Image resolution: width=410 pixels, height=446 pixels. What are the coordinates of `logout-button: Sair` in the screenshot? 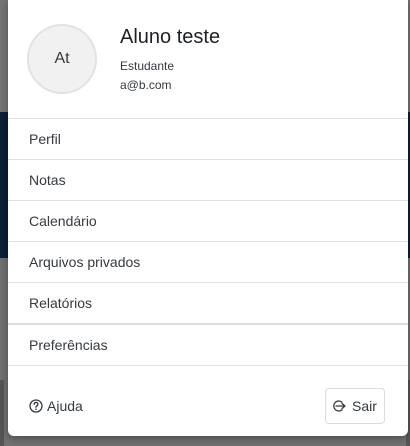 It's located at (355, 406).